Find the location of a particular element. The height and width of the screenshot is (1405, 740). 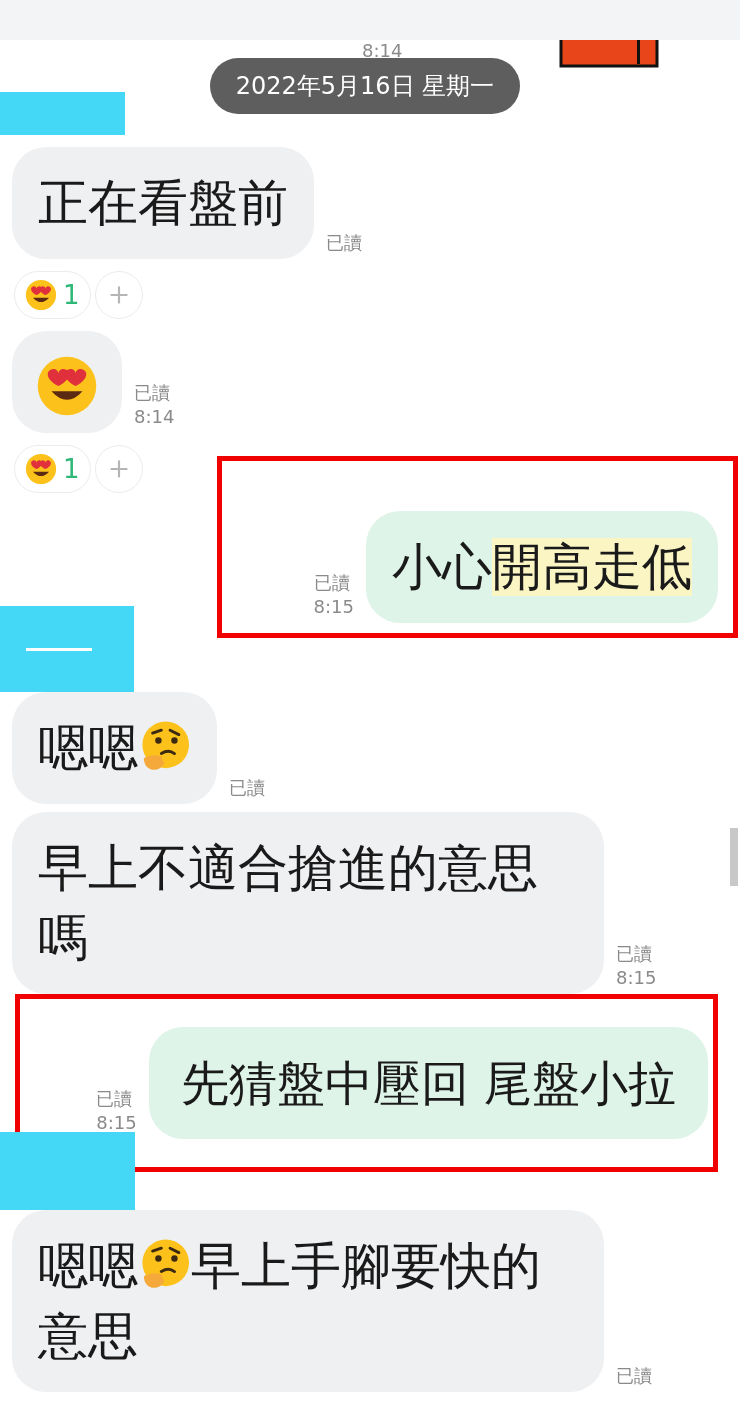

message-bubble: 正在看盤前 is located at coordinates (163, 203).